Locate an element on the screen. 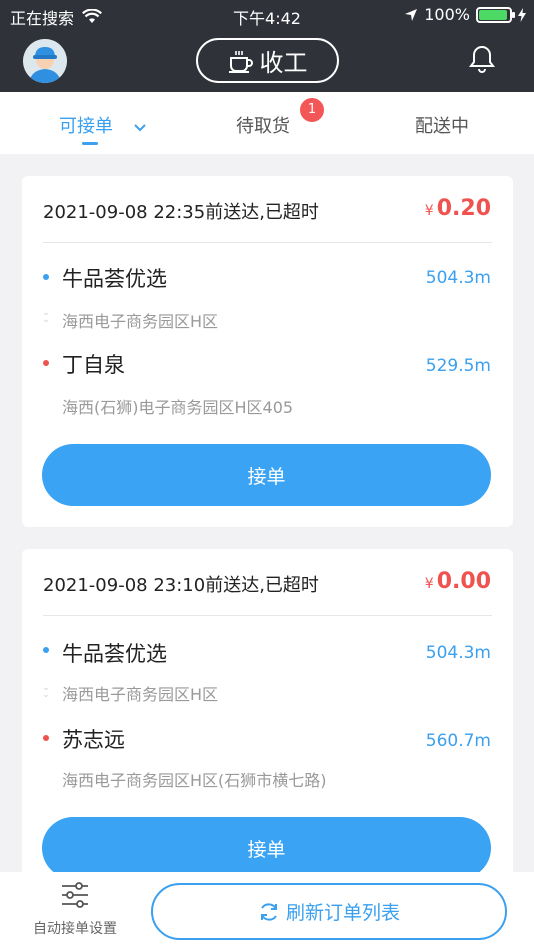  pending-count-badge: 1 is located at coordinates (312, 110).